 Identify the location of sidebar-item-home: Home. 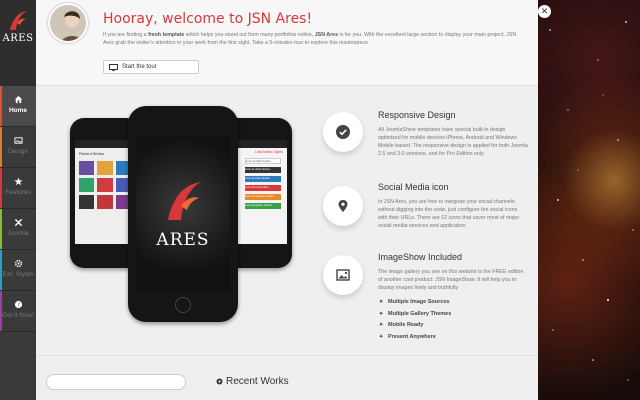
(18, 106).